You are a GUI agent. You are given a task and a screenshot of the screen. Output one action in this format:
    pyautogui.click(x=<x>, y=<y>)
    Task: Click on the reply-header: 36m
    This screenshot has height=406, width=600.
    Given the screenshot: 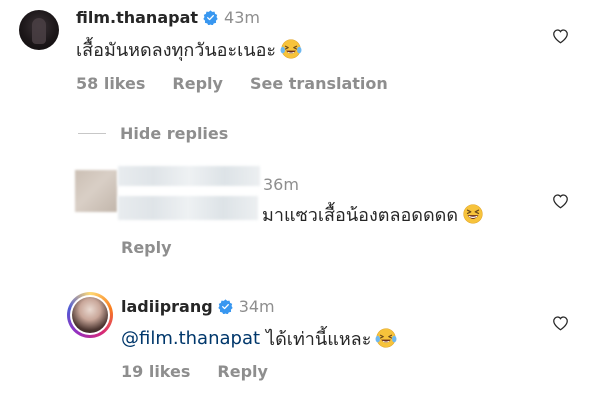 What is the action you would take?
    pyautogui.click(x=281, y=184)
    